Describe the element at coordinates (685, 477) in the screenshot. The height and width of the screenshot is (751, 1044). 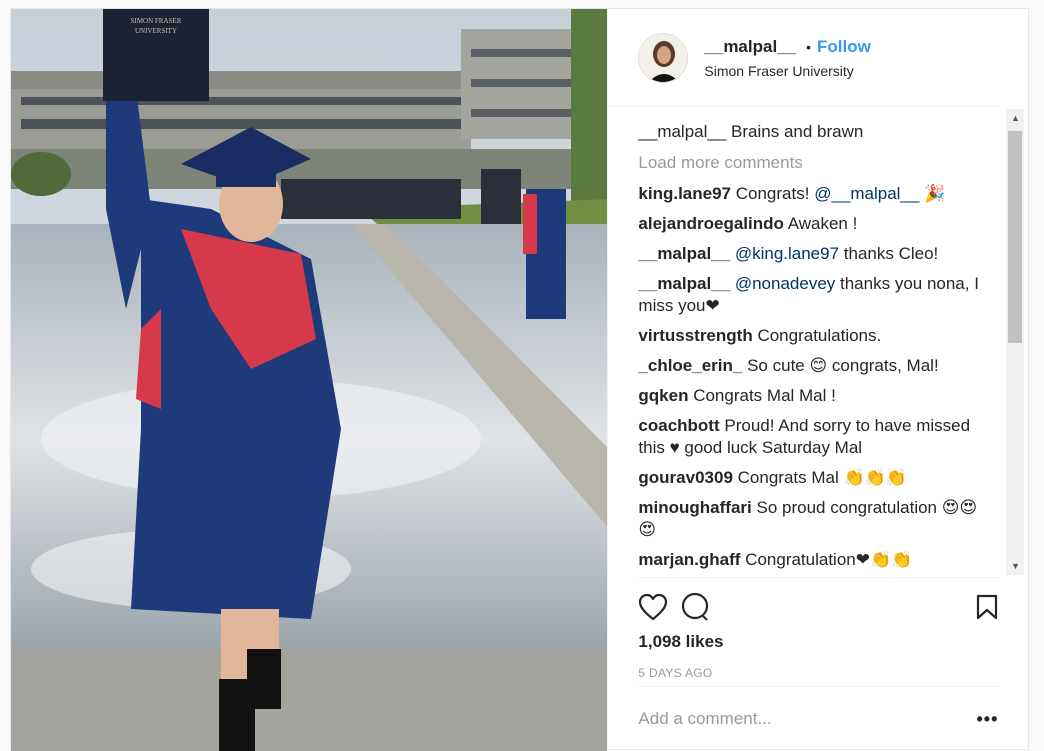
I see `comment-username: gourav0309` at that location.